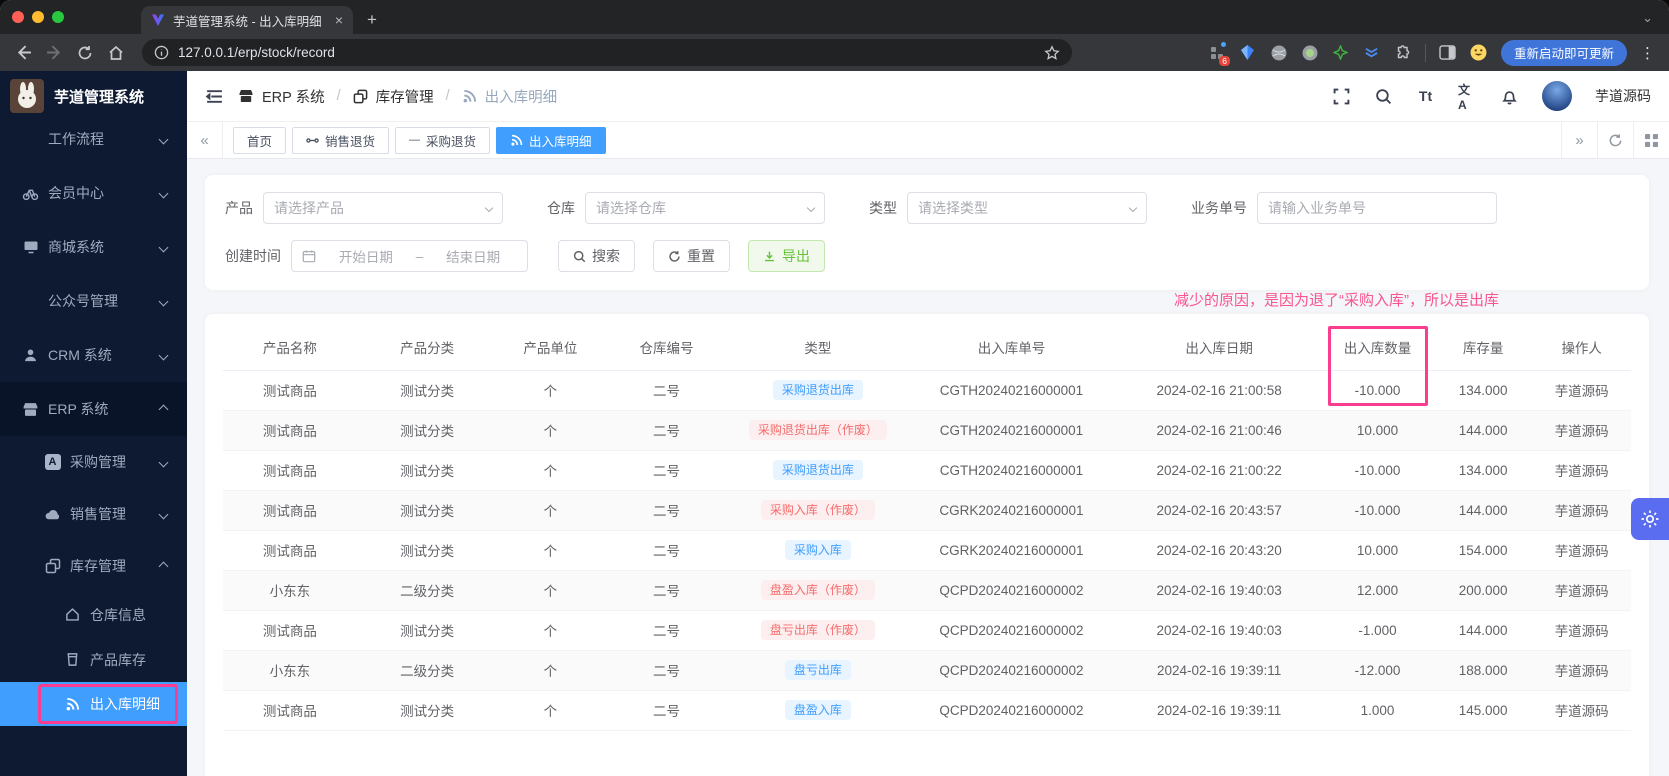 Image resolution: width=1669 pixels, height=776 pixels. What do you see at coordinates (691, 256) in the screenshot?
I see `reset-button: 重置` at bounding box center [691, 256].